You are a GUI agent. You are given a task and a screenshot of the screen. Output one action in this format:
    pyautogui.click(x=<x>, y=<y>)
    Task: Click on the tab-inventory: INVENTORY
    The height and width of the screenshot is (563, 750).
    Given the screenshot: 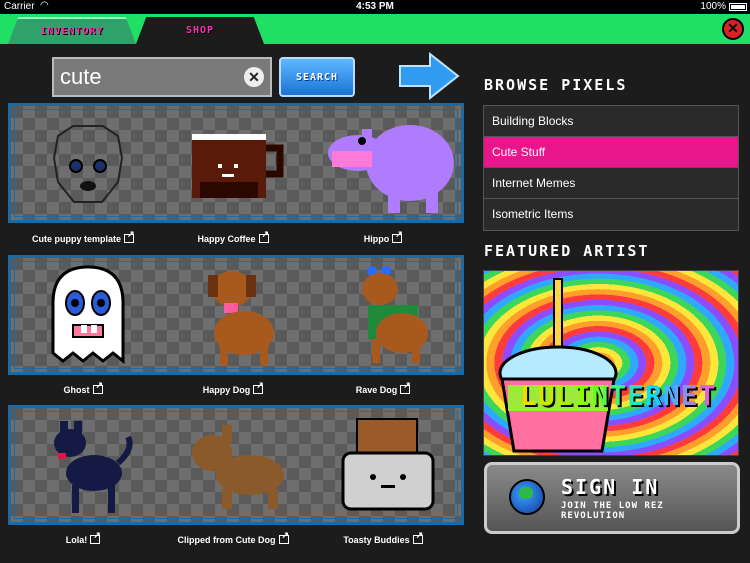 What is the action you would take?
    pyautogui.click(x=72, y=30)
    